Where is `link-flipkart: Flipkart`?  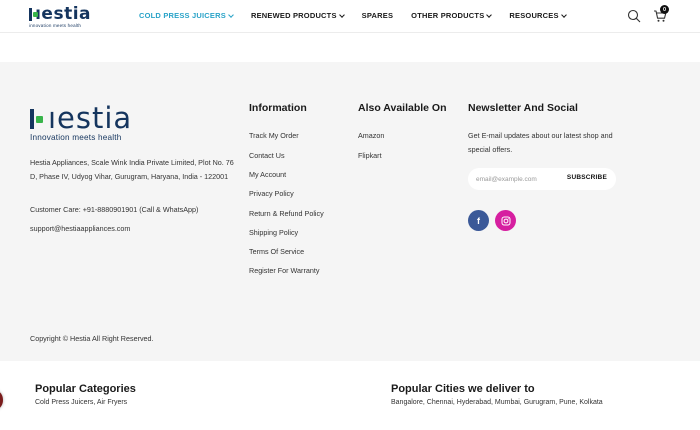 link-flipkart: Flipkart is located at coordinates (370, 155).